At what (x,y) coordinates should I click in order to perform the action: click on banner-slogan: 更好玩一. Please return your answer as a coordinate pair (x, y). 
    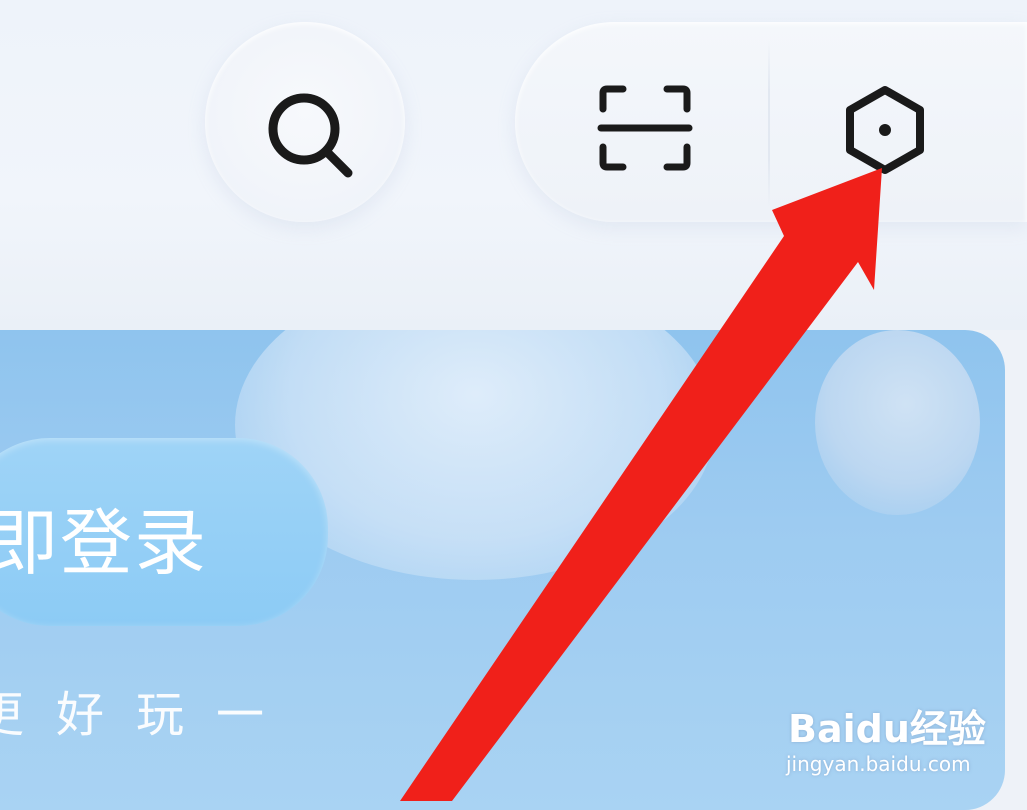
    Looking at the image, I should click on (148, 715).